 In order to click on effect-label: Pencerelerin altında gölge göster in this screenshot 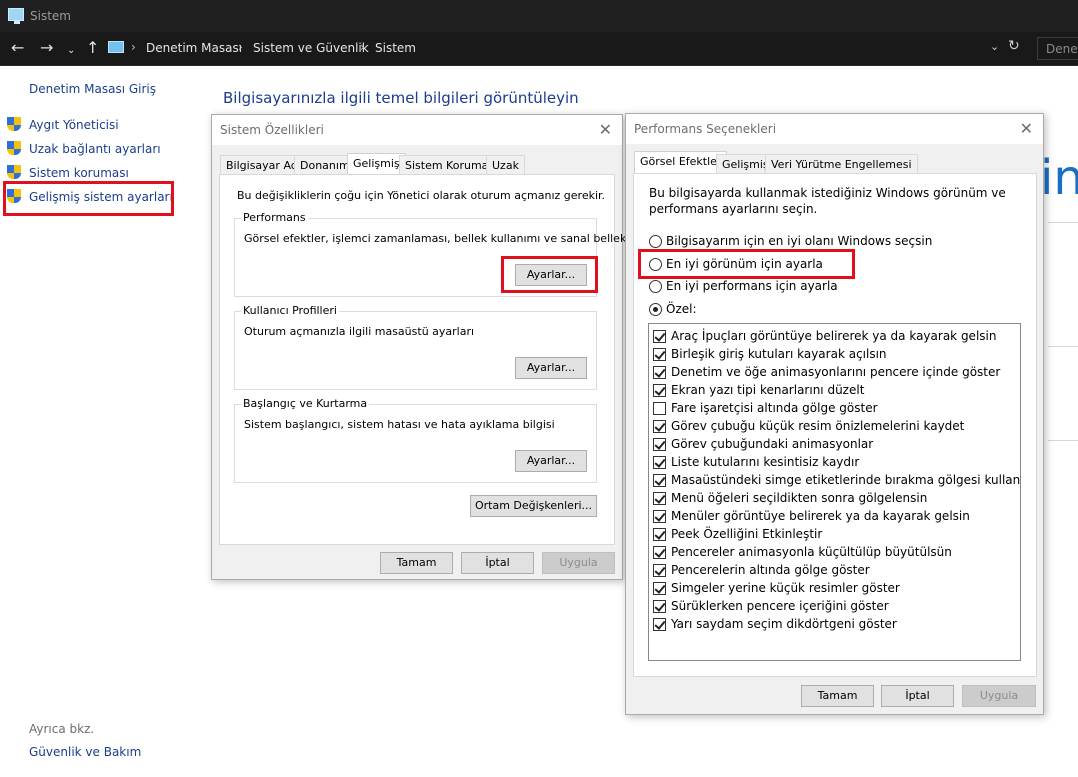, I will do `click(770, 570)`.